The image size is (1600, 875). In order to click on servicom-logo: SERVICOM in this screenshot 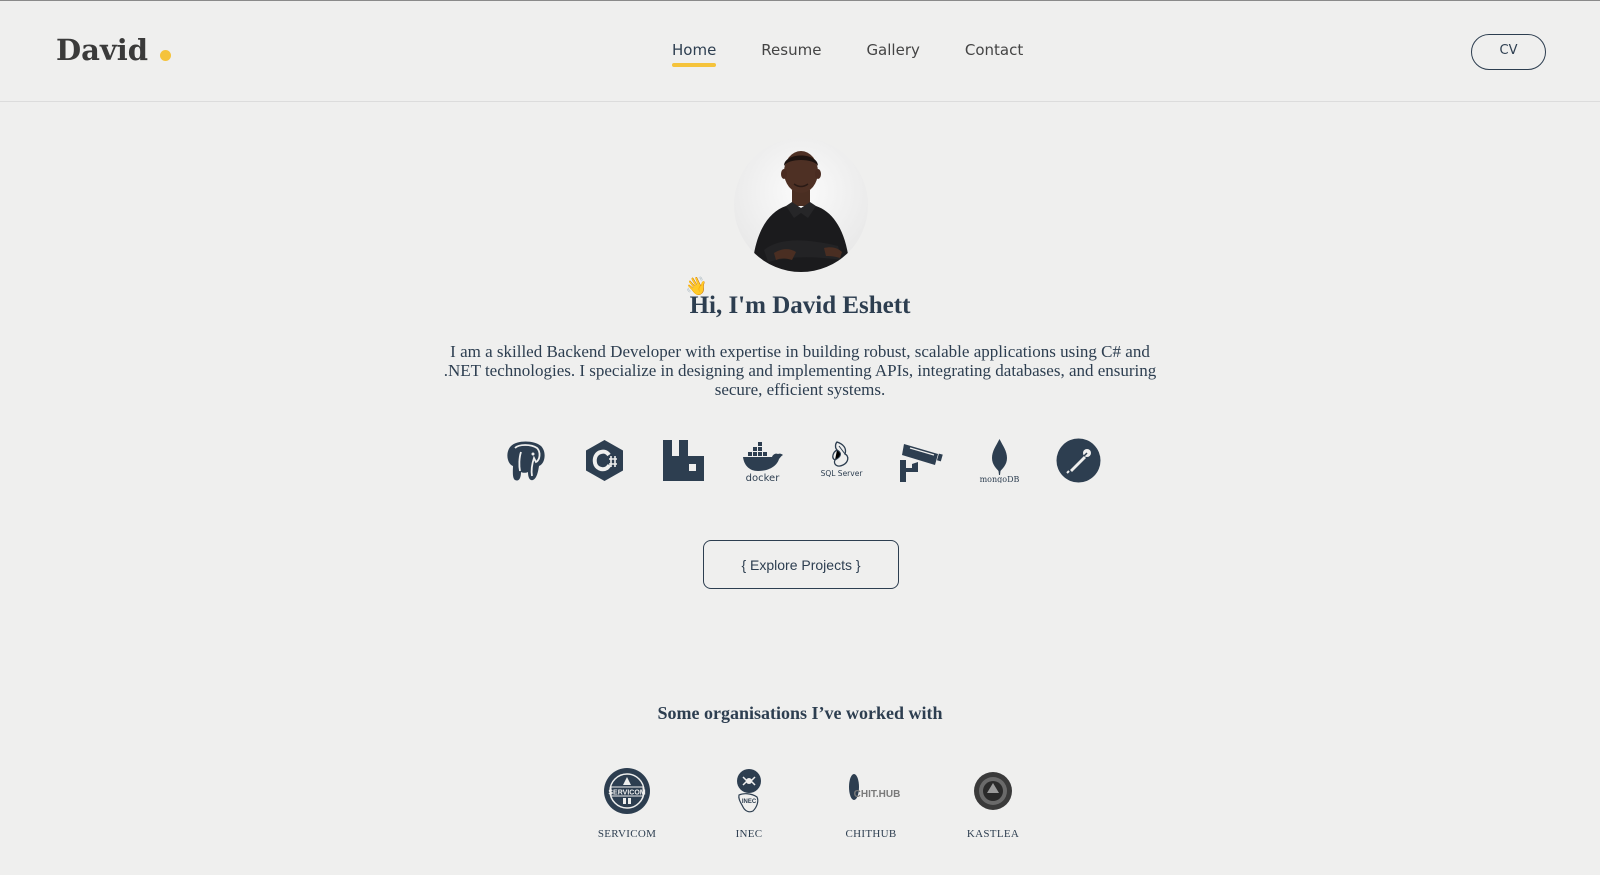, I will do `click(627, 791)`.